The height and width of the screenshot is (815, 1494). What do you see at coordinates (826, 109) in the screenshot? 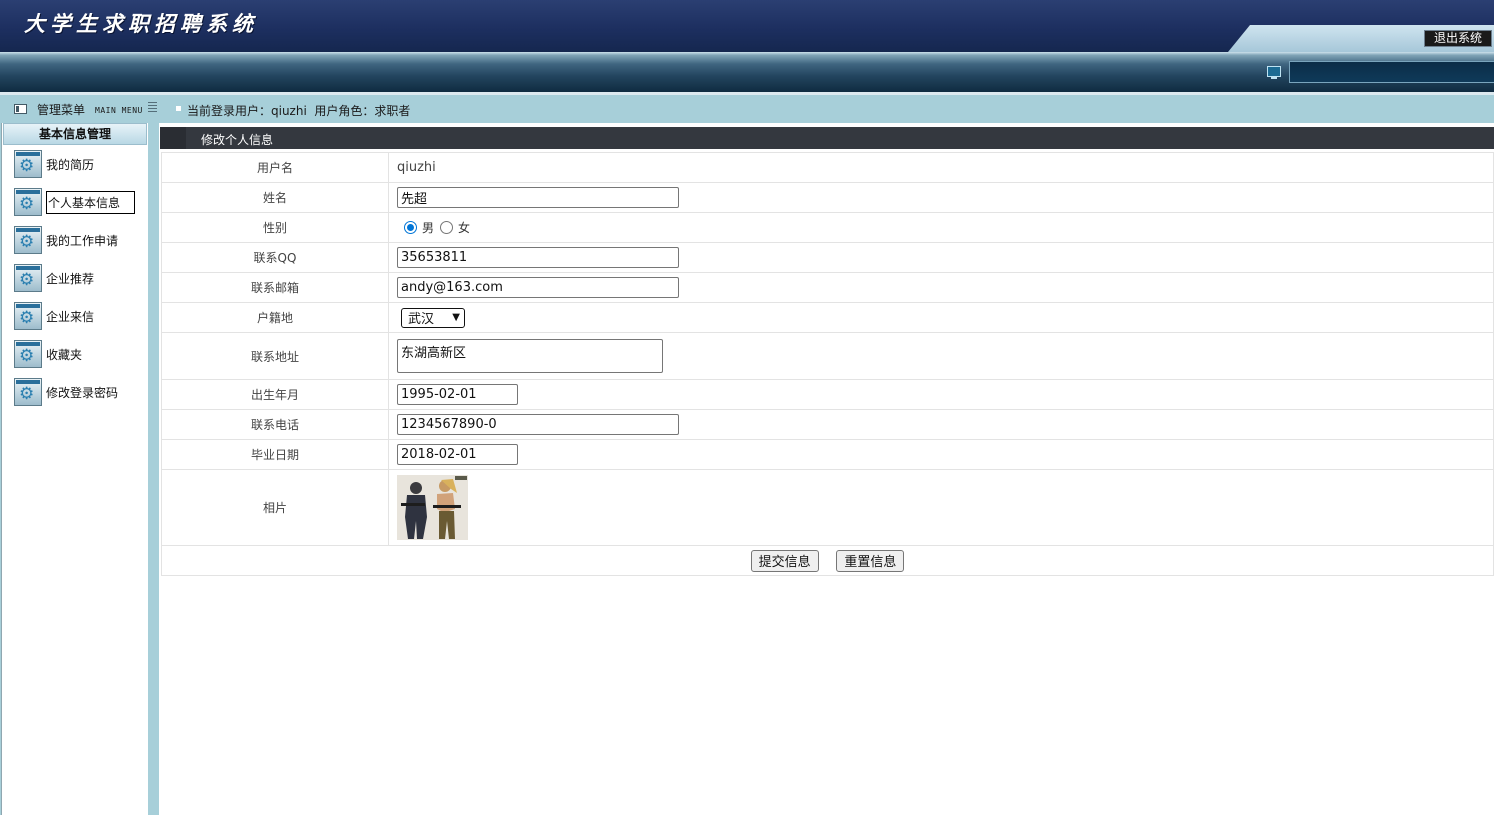
I see `user-info-bar: 当前登录用户：qiuzhi 用户角色：求职者` at bounding box center [826, 109].